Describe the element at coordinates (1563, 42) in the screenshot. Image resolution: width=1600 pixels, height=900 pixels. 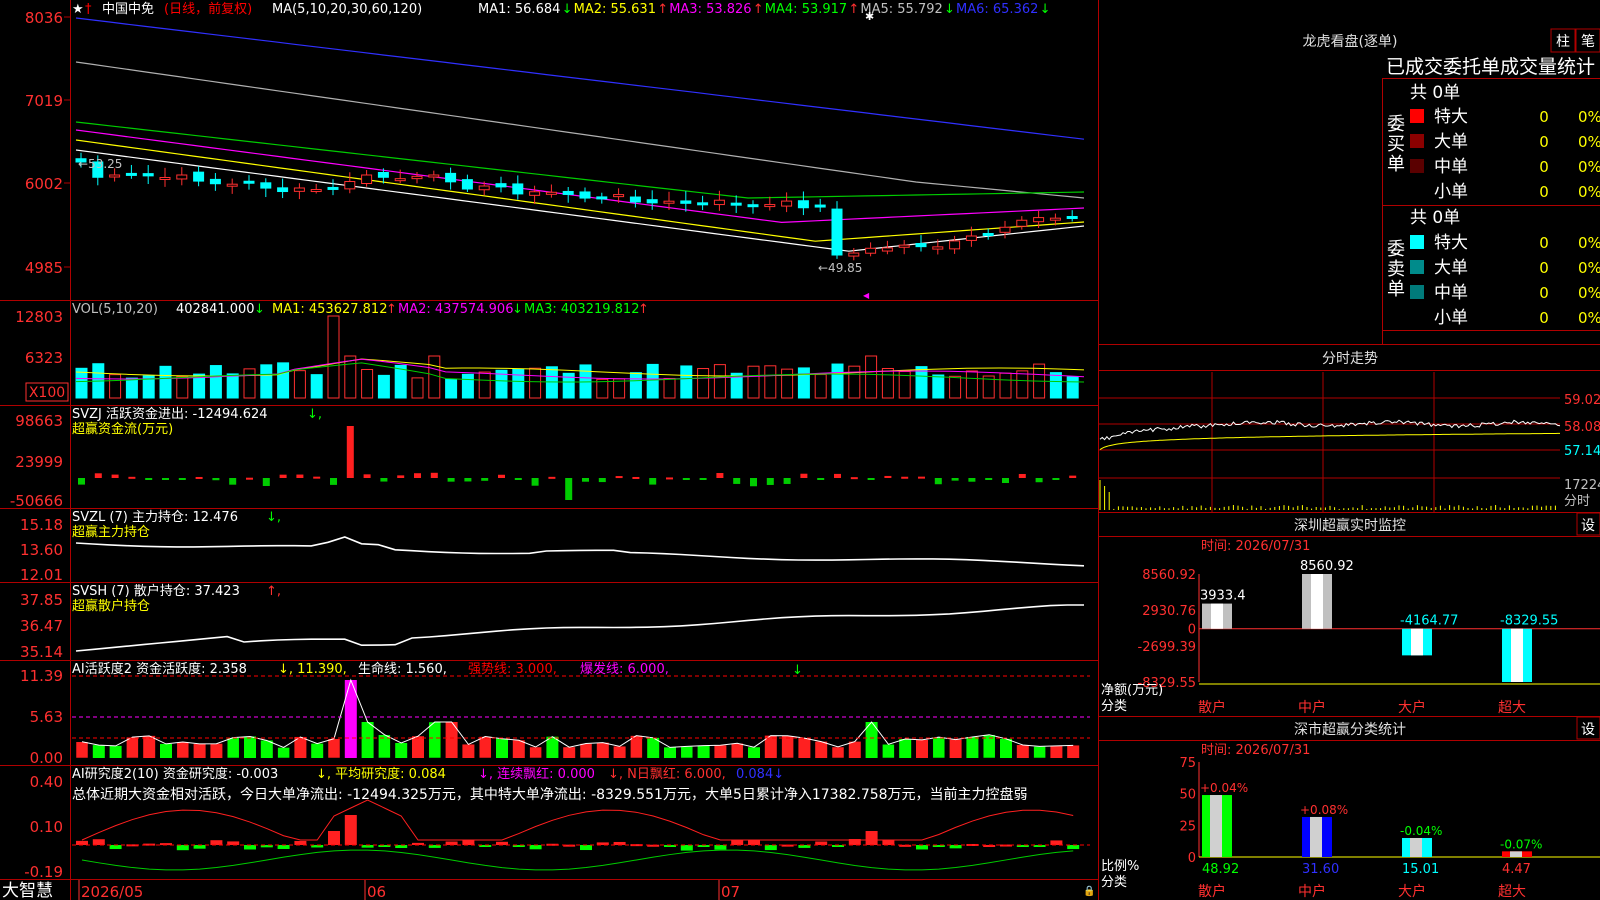
I see `lhb-bar-button-label: 柱` at that location.